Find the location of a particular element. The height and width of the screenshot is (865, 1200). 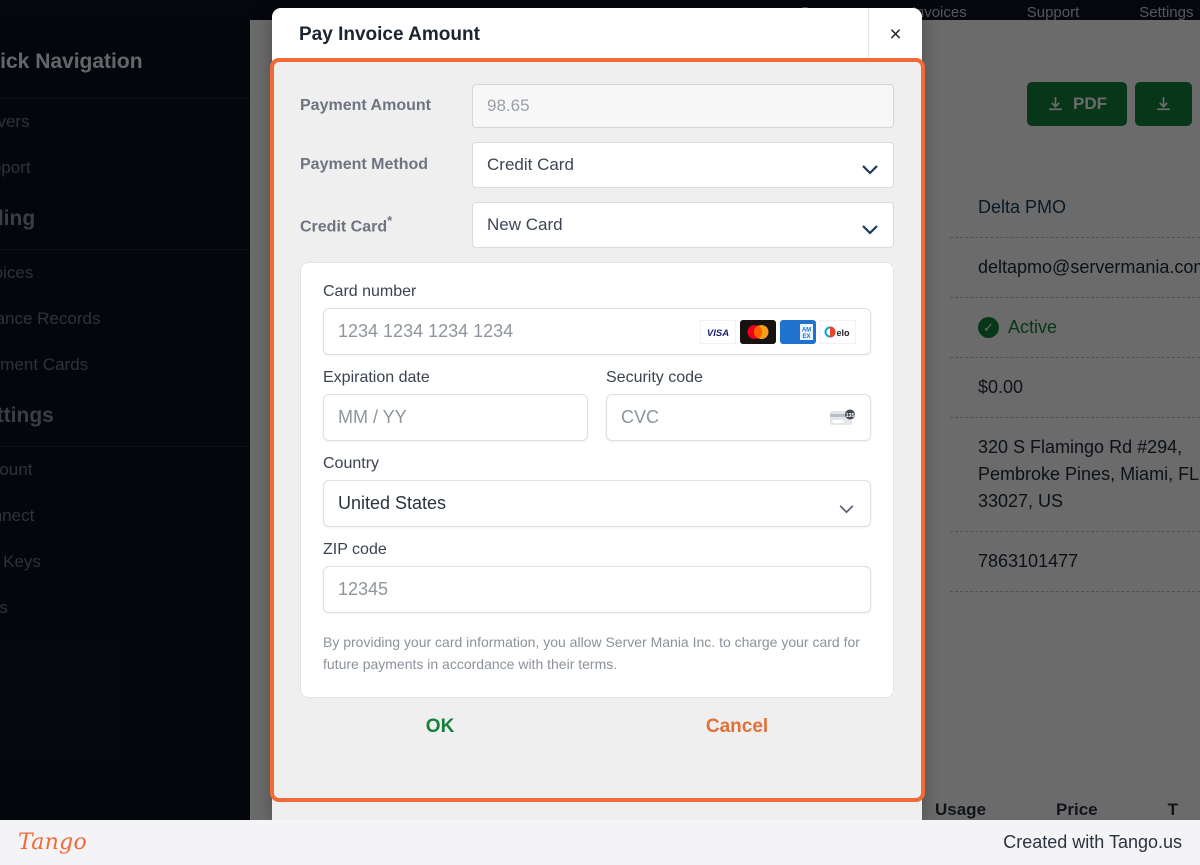

credit-card-value: New Card is located at coordinates (525, 224).